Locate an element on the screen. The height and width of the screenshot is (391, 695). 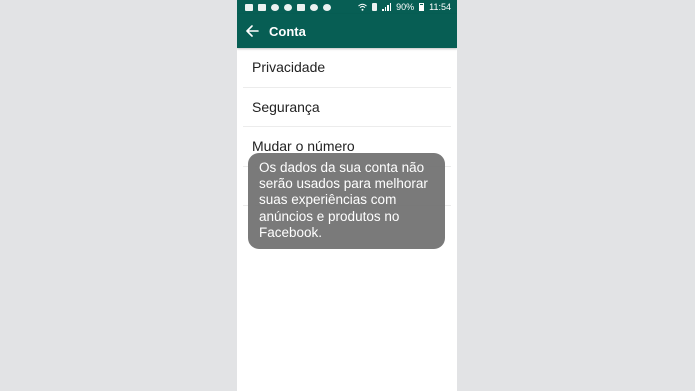
battery-percent: 90% is located at coordinates (405, 7).